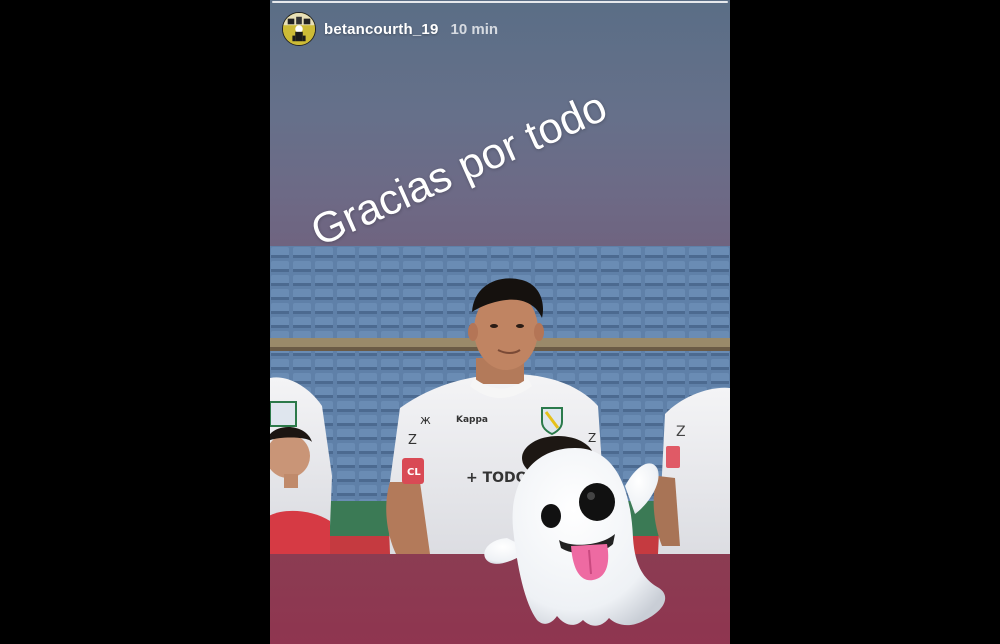 This screenshot has width=1000, height=644. I want to click on story-header: betancourth_19 10 min, so click(390, 29).